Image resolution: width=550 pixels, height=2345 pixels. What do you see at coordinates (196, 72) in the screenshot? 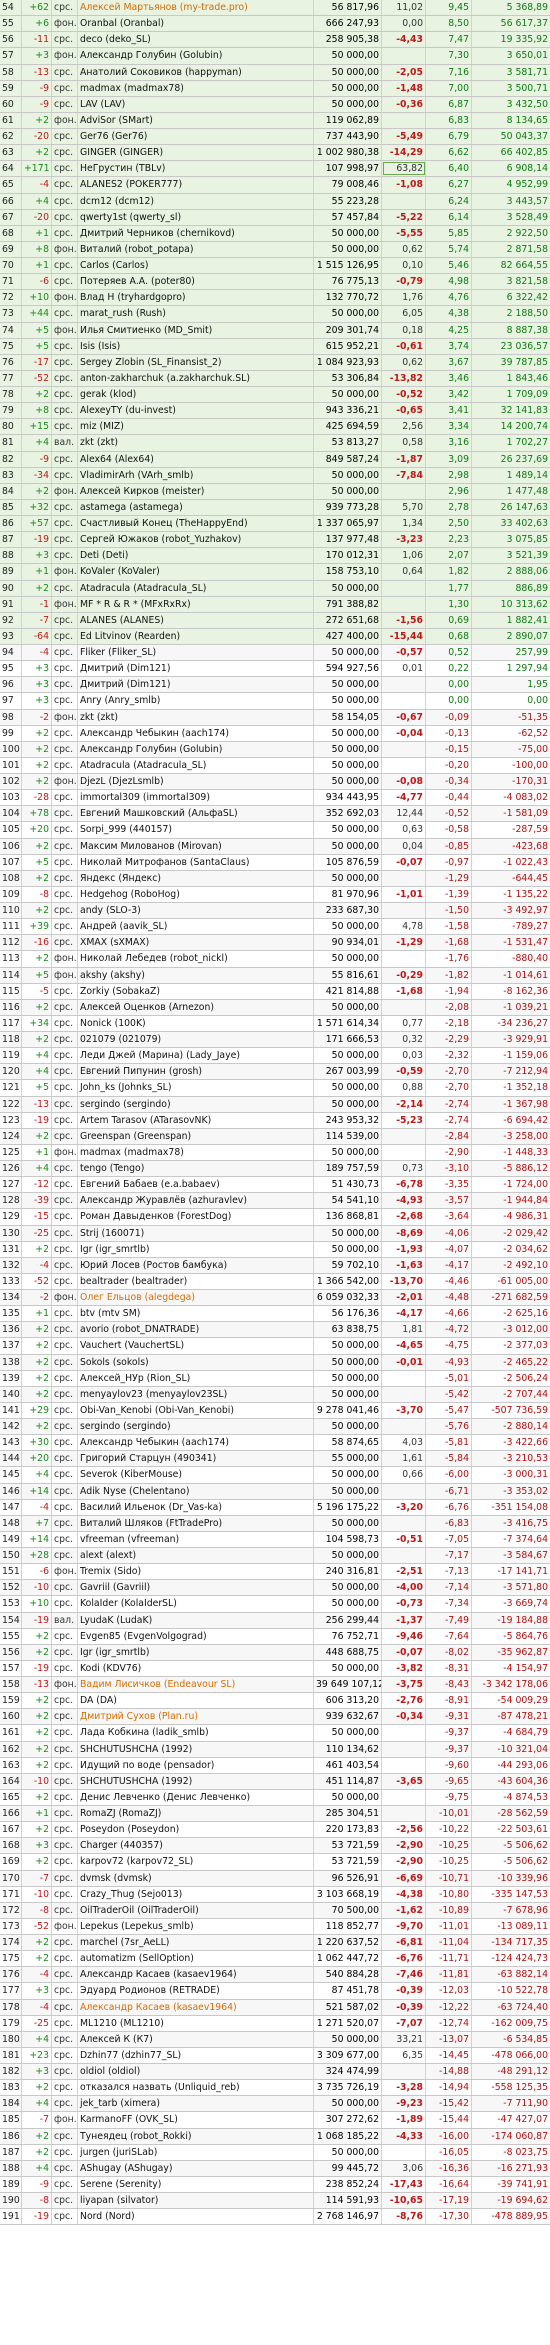
I see `participant-name: Анатолий Соковиков (happyman)` at bounding box center [196, 72].